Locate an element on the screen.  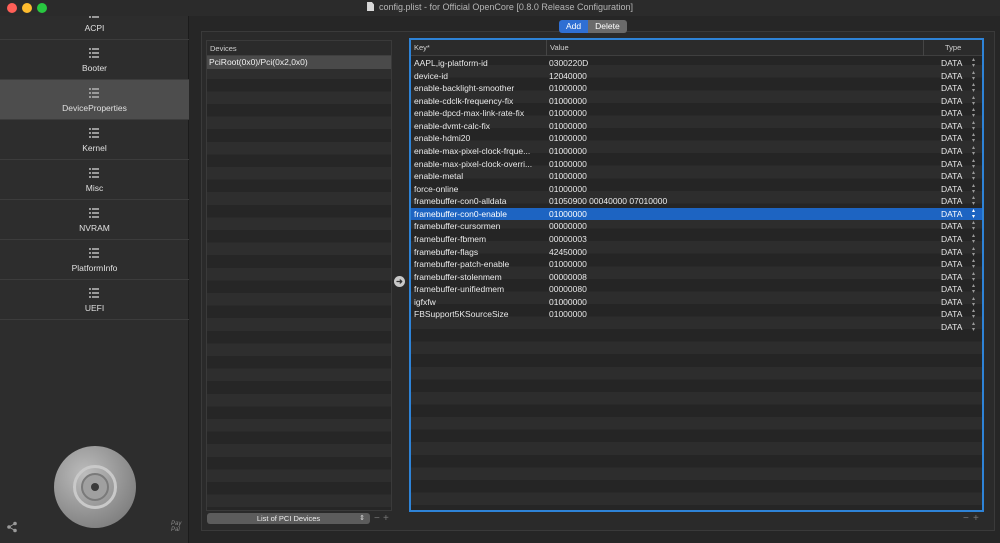
table-row: device-id 12040000 DATA ▴ ▾ is located at coordinates (696, 76).